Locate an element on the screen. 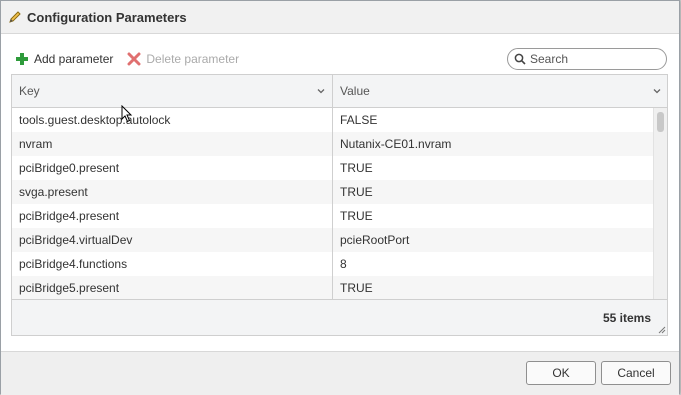  search-box is located at coordinates (587, 59).